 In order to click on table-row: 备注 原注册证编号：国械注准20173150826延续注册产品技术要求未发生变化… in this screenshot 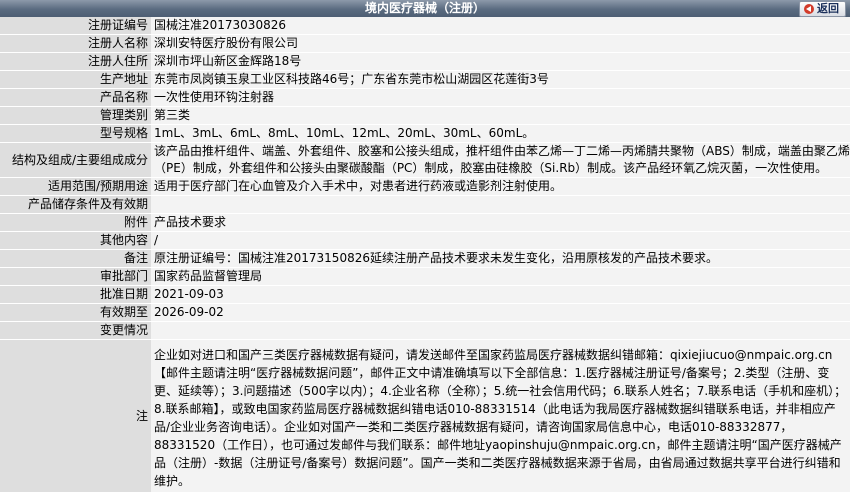, I will do `click(425, 258)`.